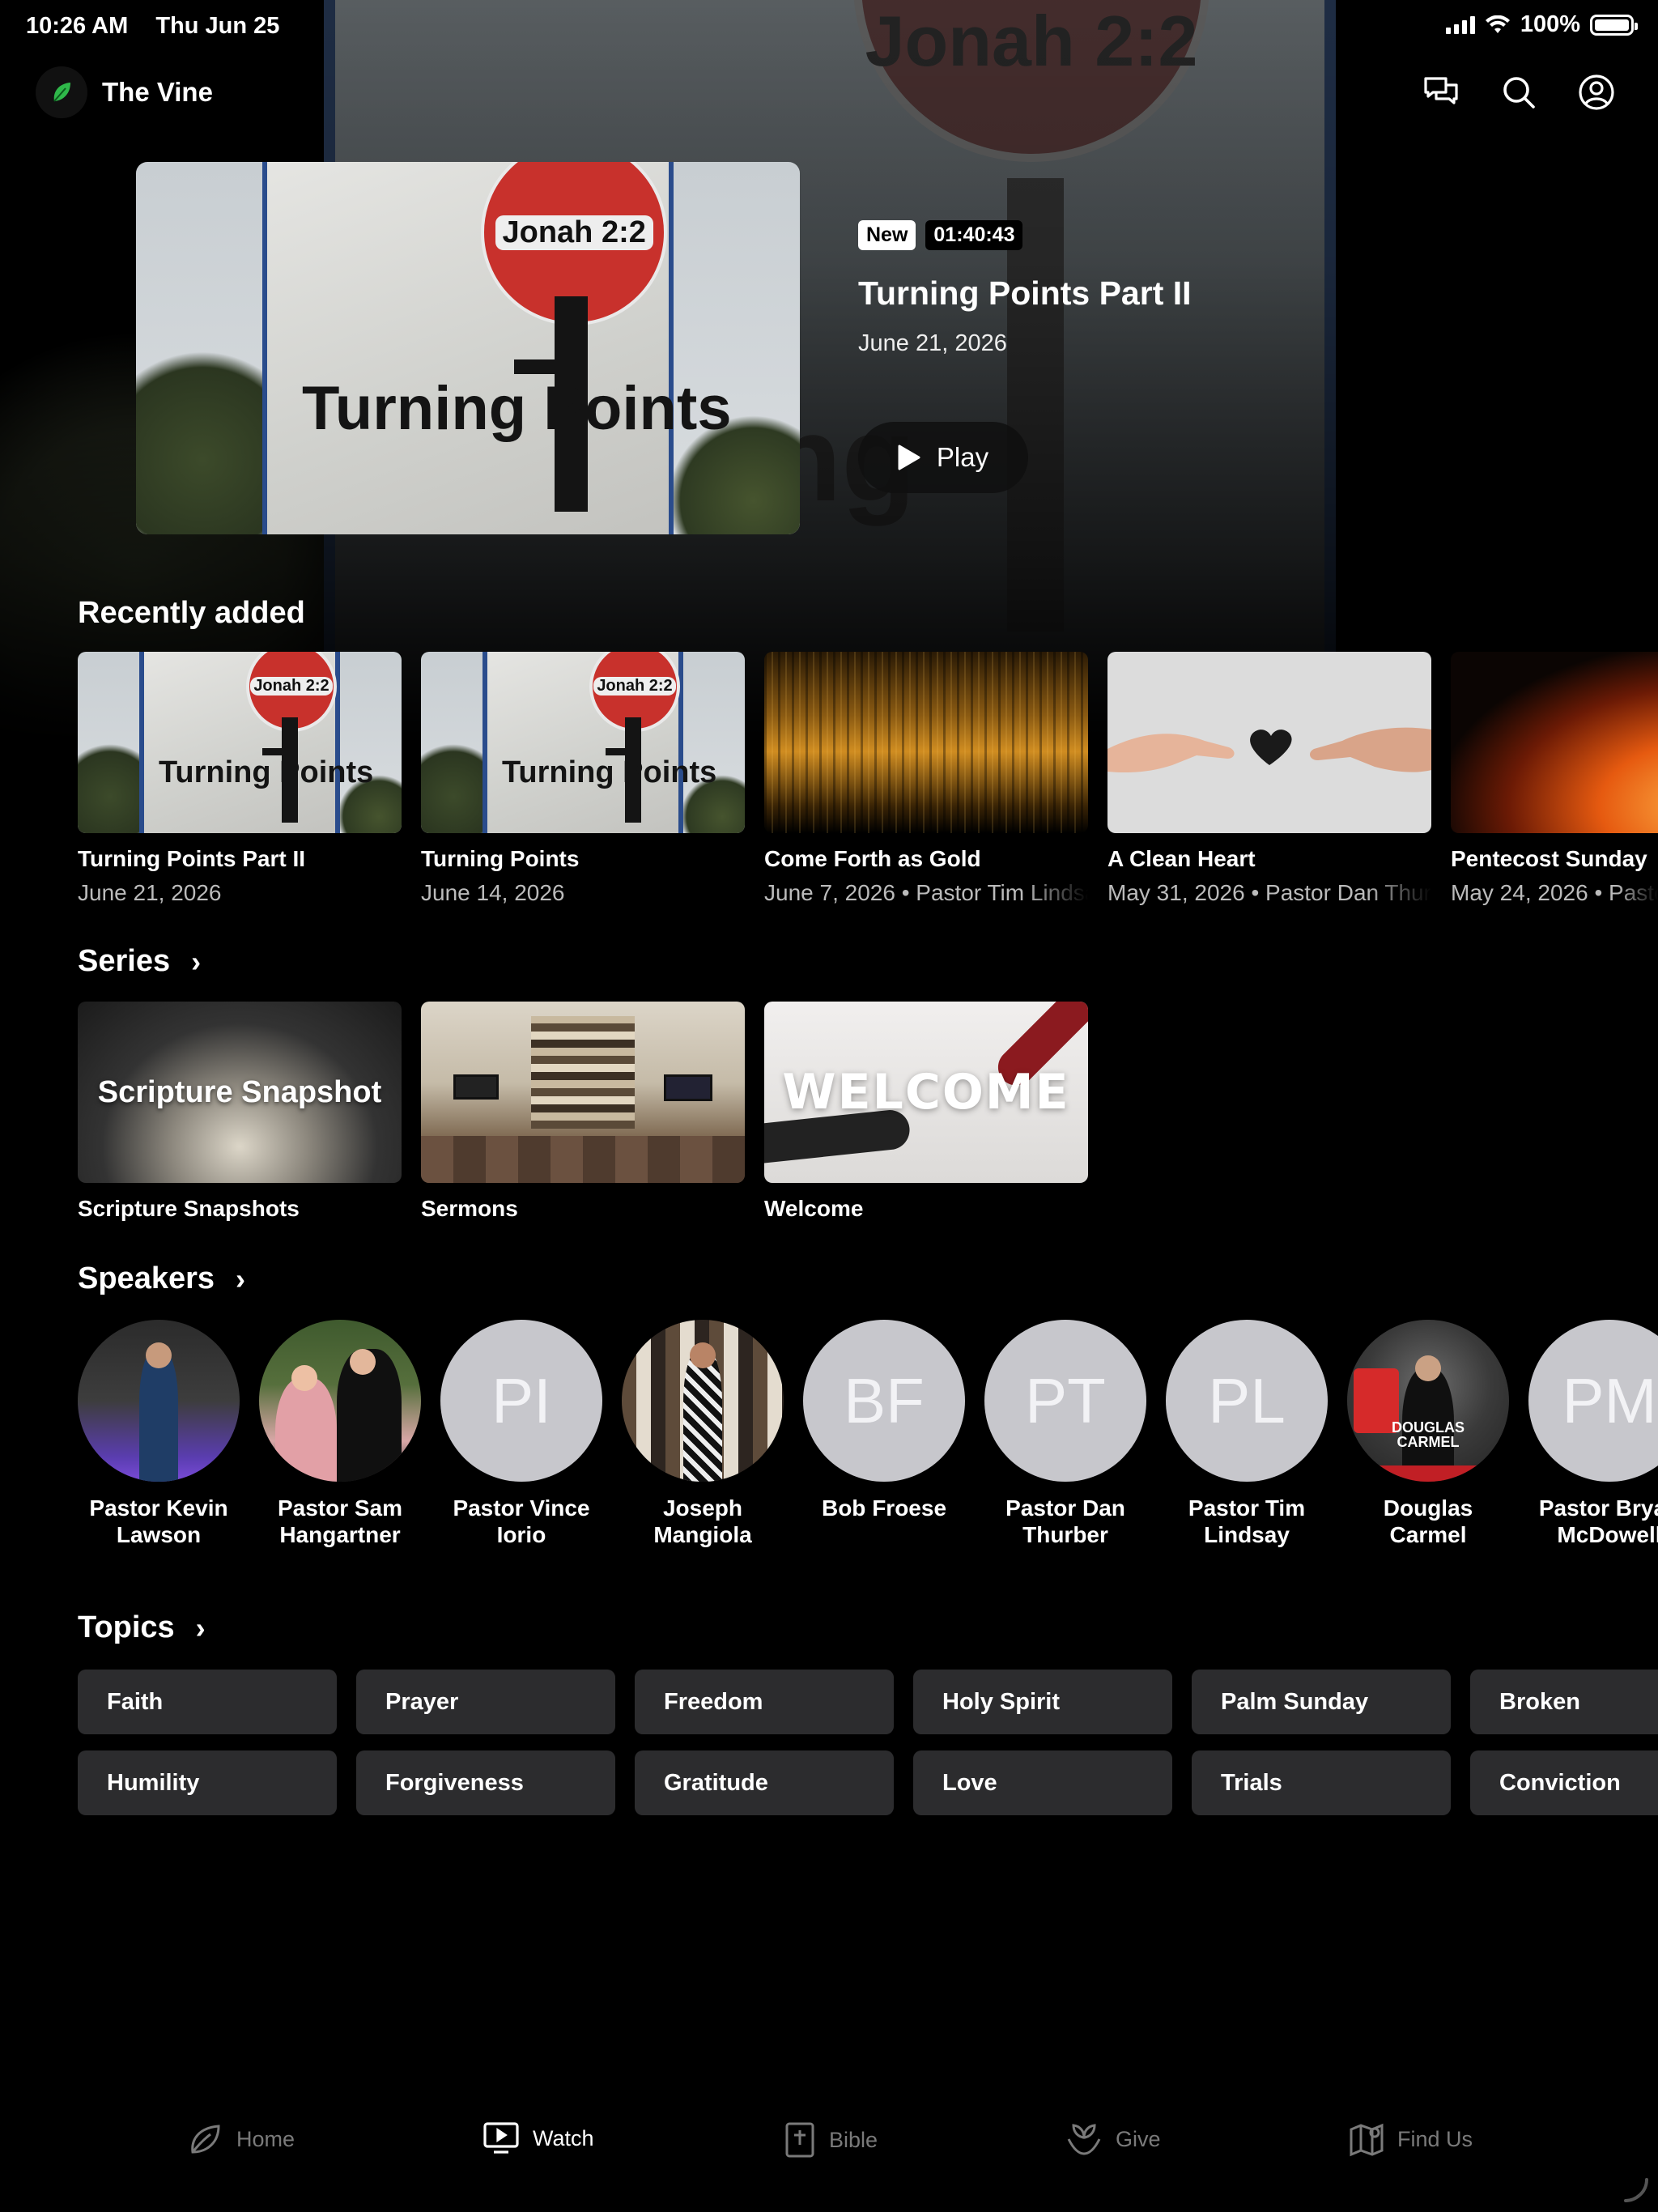  What do you see at coordinates (1411, 2139) in the screenshot?
I see `tab-find-us: Find Us` at bounding box center [1411, 2139].